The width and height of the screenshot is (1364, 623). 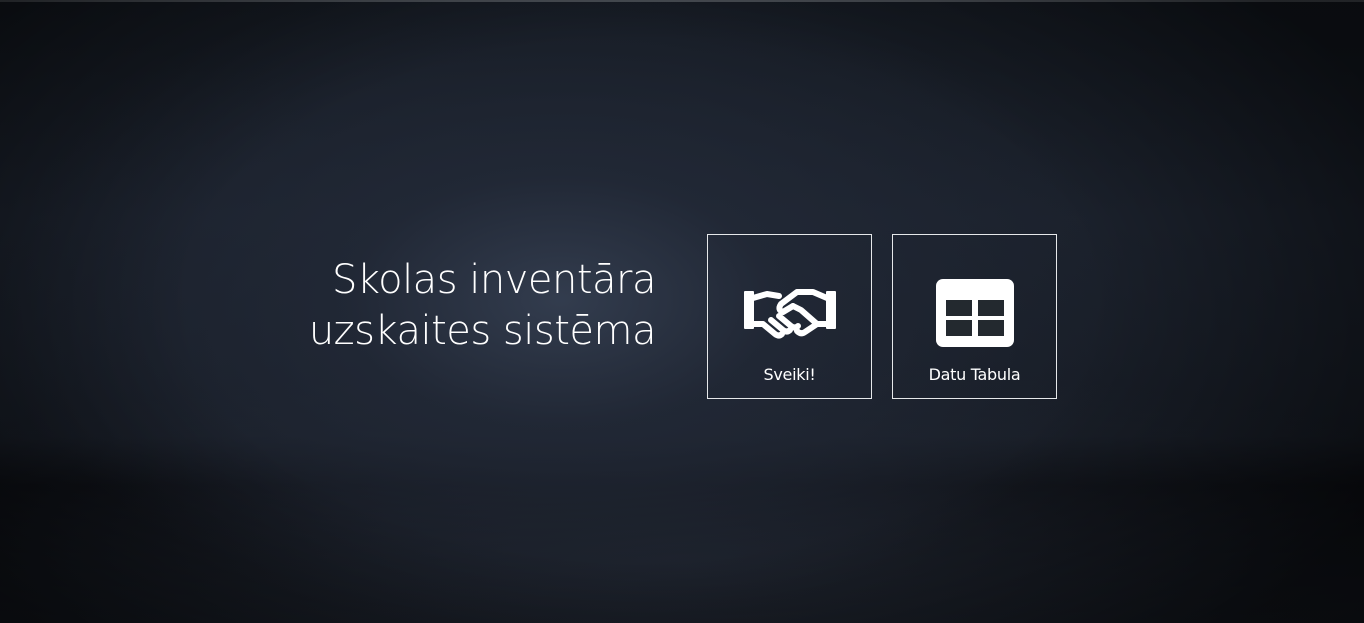 I want to click on tile-datu-tabula: Datu Tabula, so click(x=974, y=316).